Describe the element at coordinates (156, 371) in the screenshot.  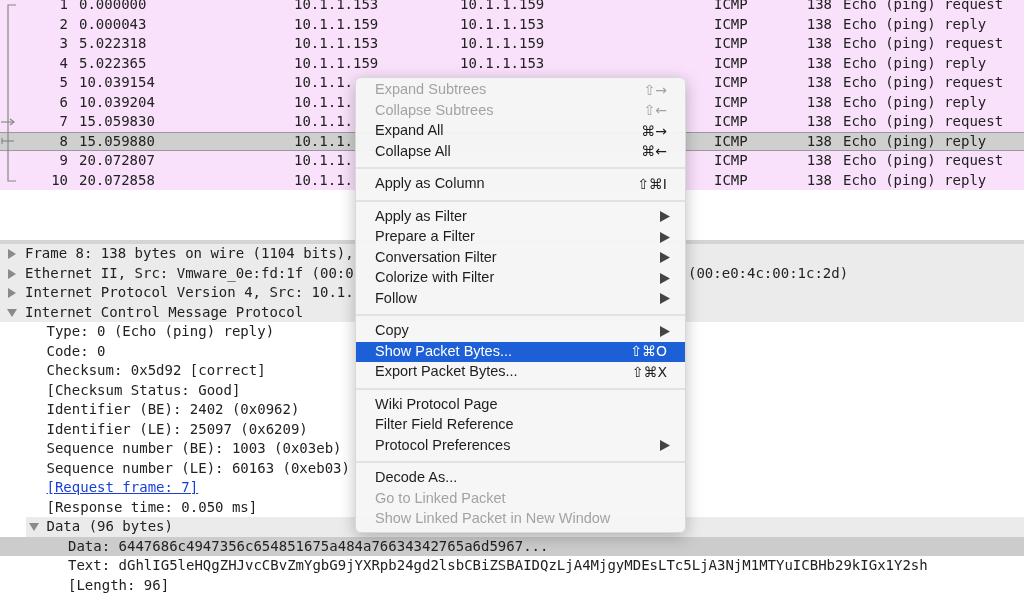
I see `detail-text: Checksum: 0x5d92 [correct]` at that location.